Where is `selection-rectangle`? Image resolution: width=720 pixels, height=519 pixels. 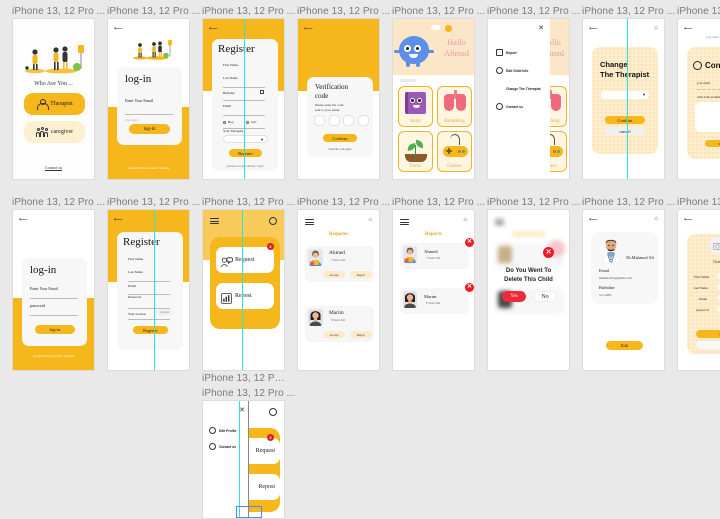
selection-rectangle is located at coordinates (249, 512).